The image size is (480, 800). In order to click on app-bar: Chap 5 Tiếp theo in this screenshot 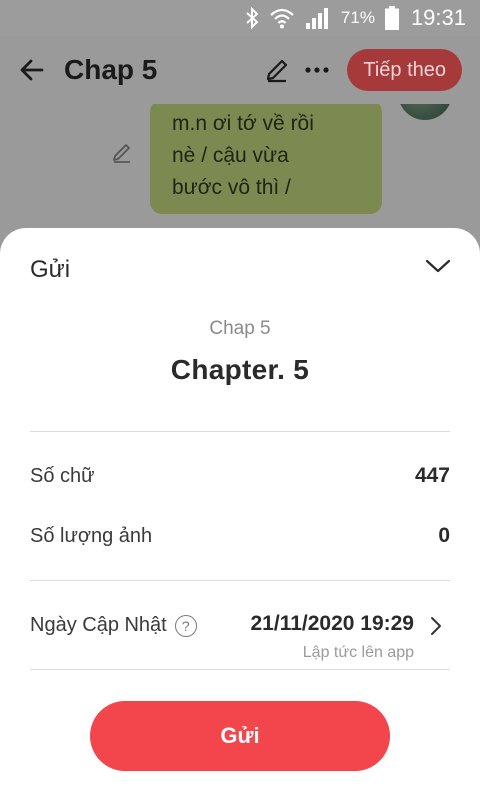, I will do `click(240, 70)`.